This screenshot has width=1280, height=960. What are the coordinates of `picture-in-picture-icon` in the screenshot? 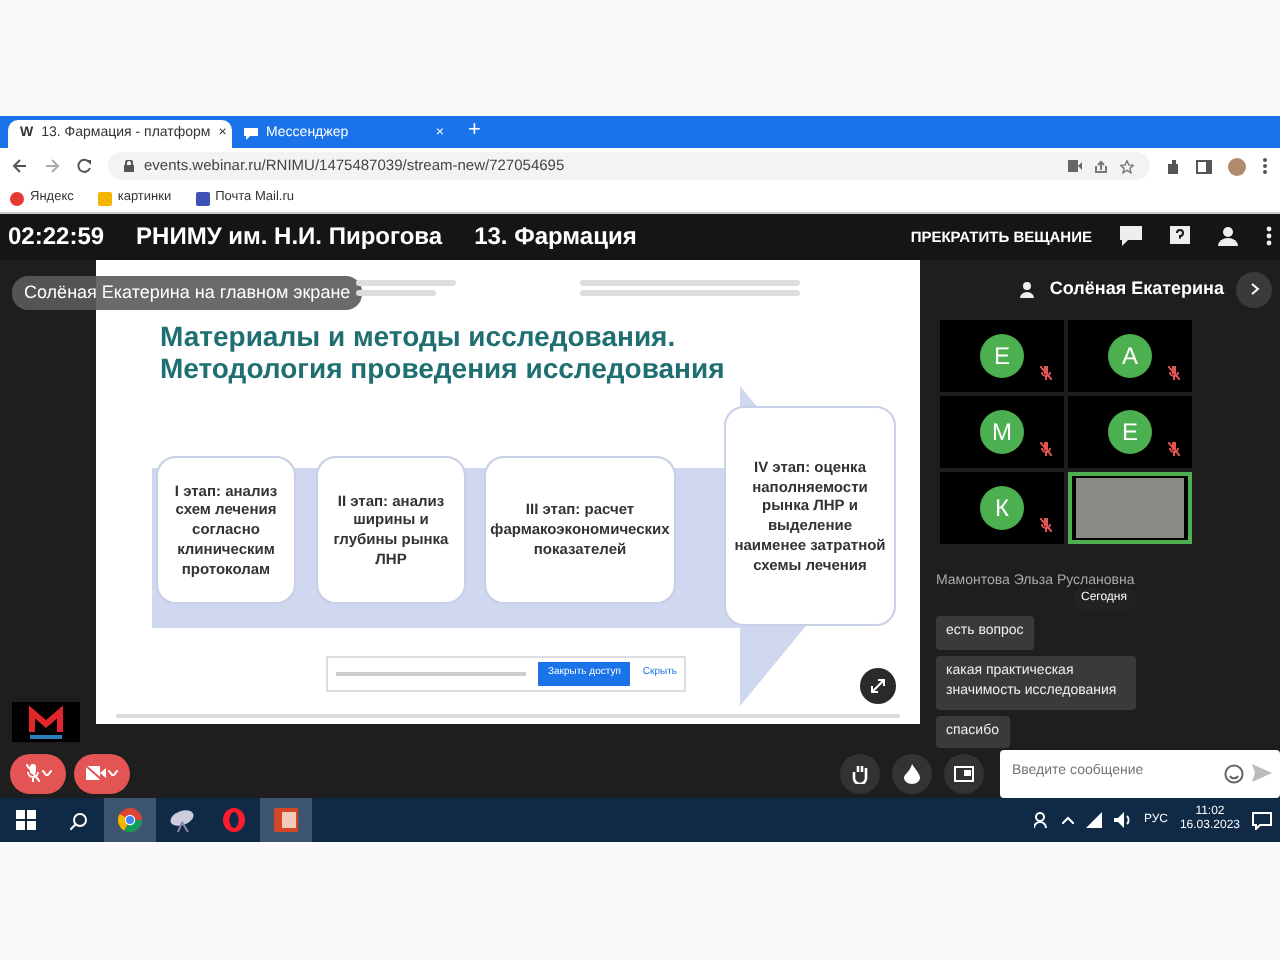 It's located at (964, 773).